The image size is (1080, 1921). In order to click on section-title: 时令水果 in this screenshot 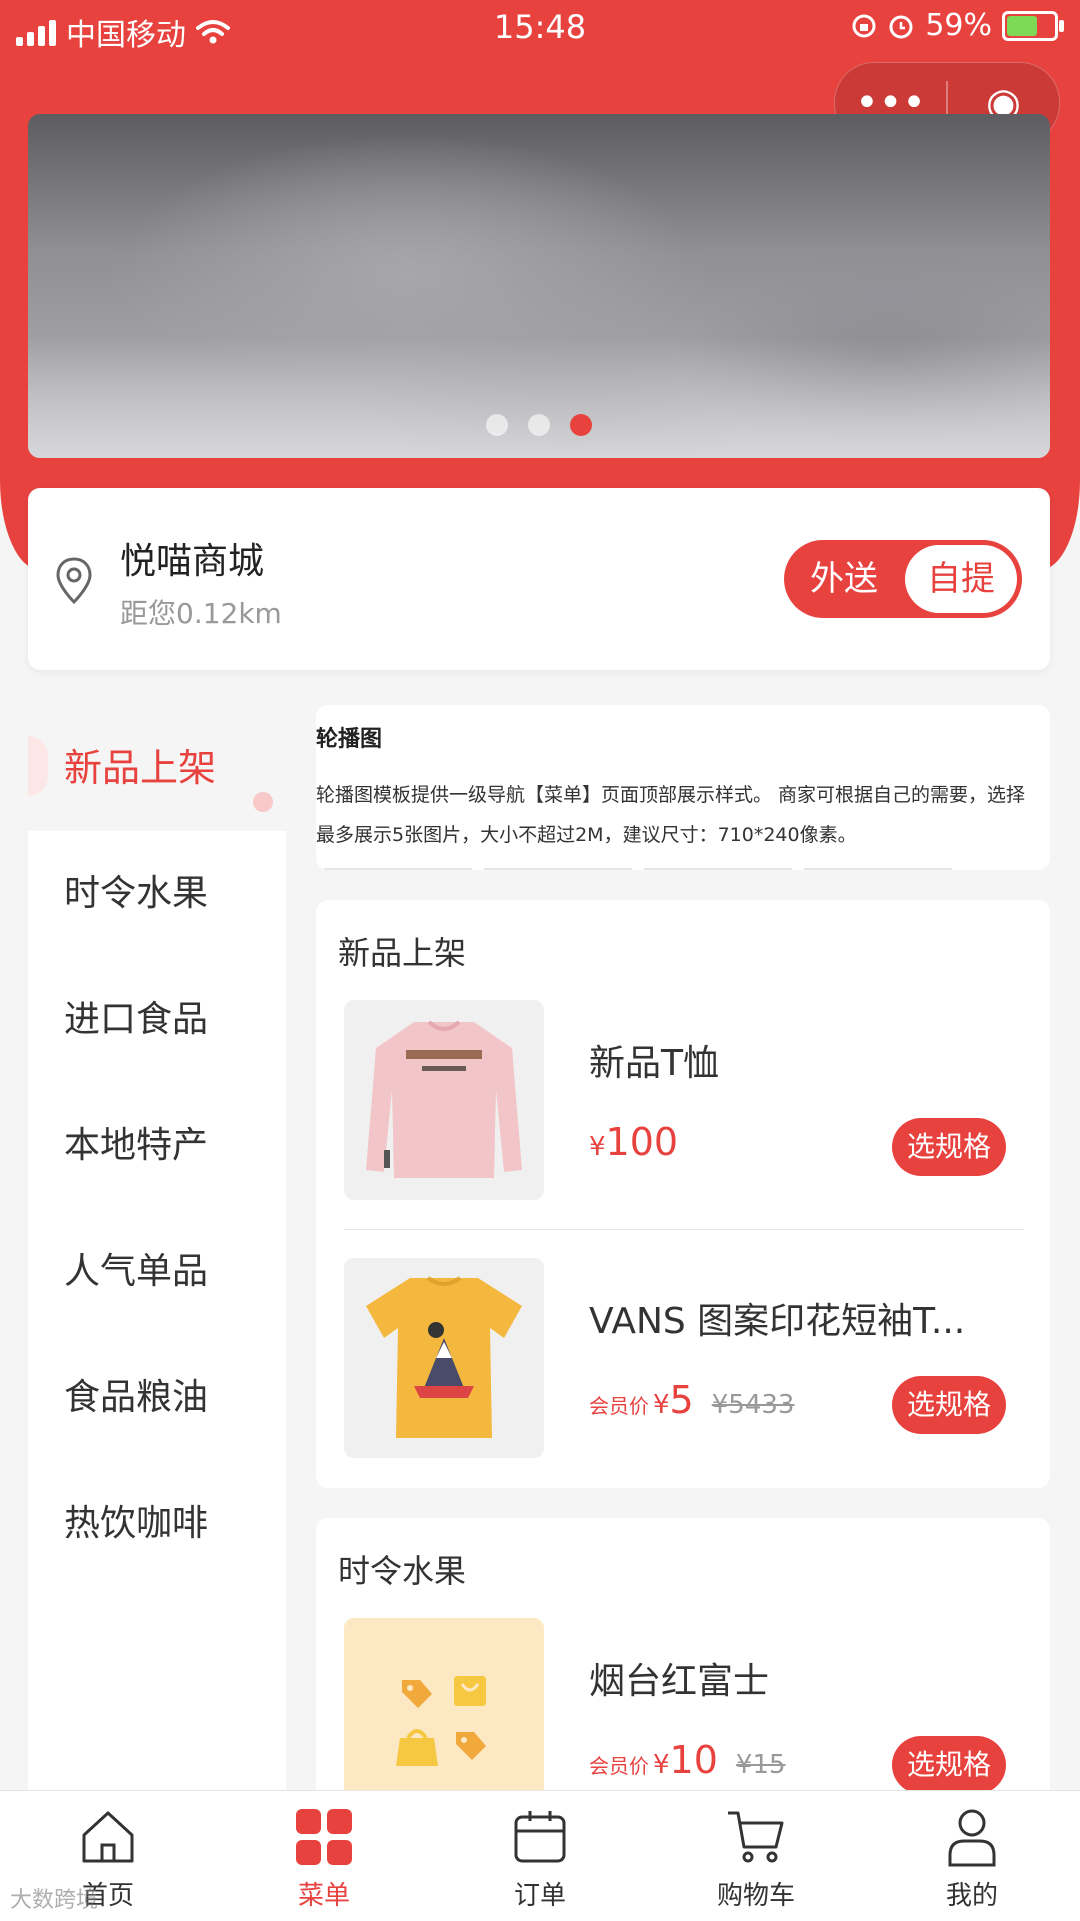, I will do `click(402, 1571)`.